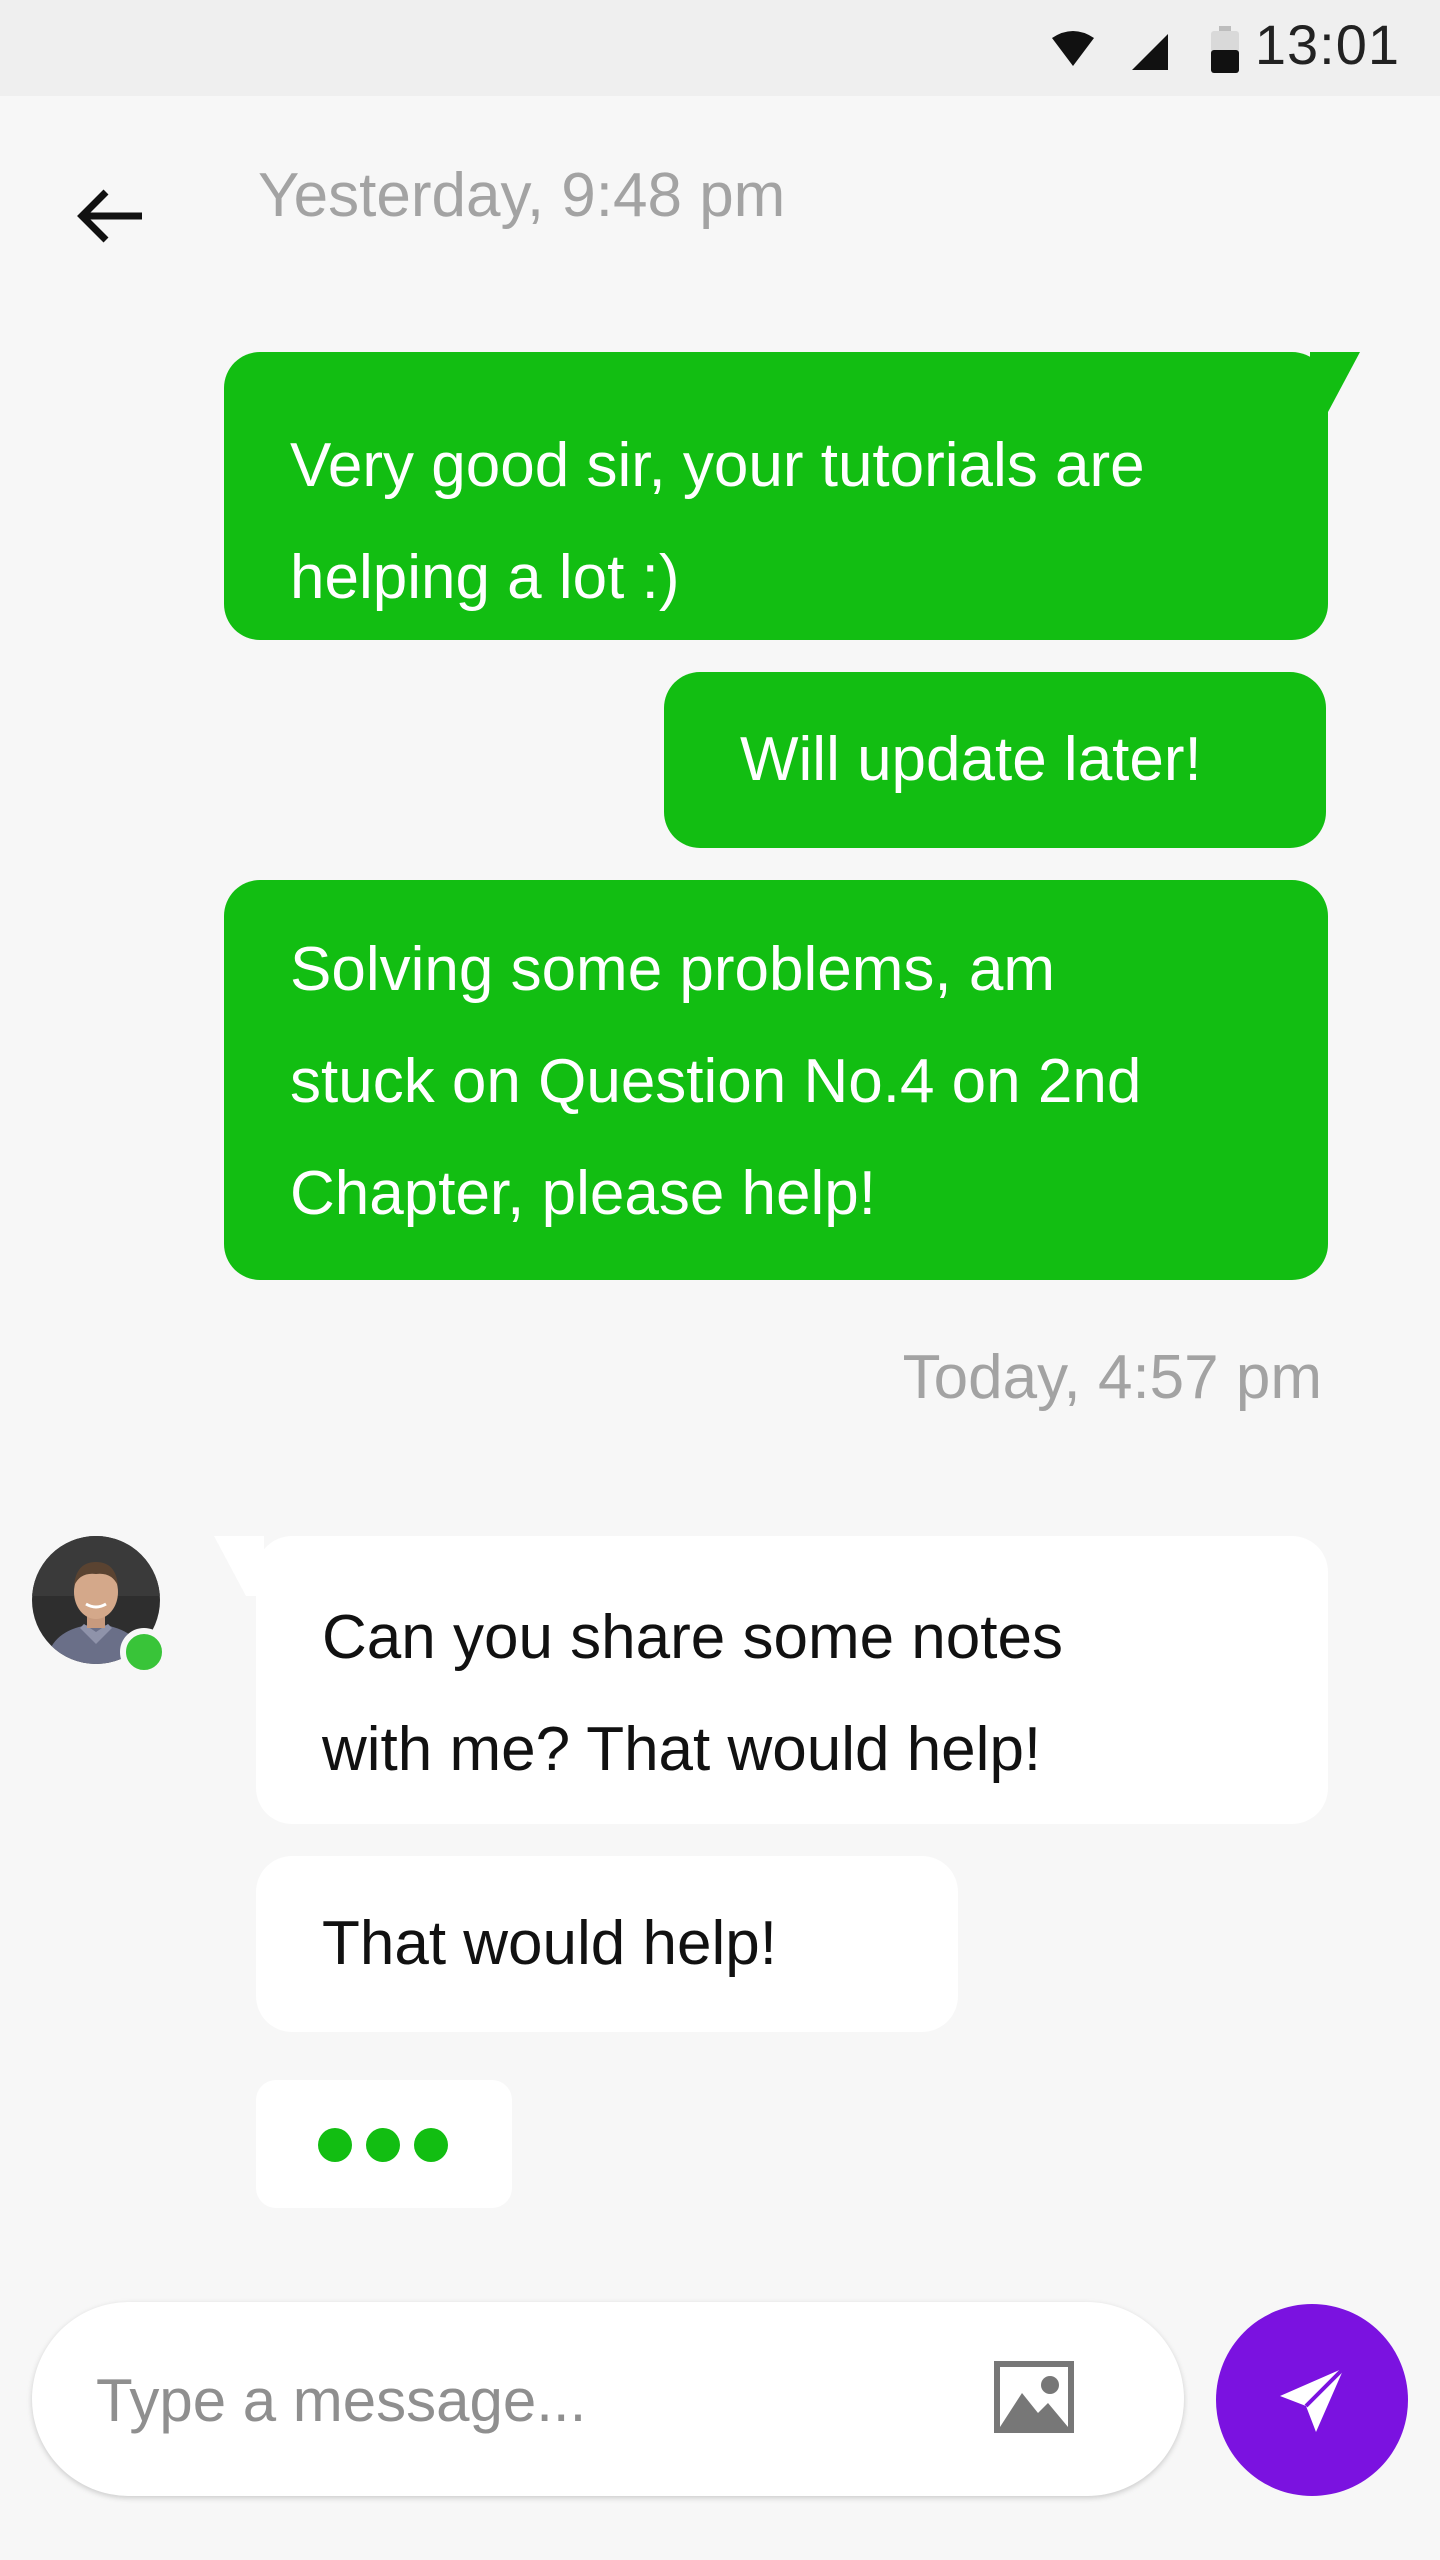 The height and width of the screenshot is (2560, 1440). I want to click on received-message: That would help!, so click(607, 1944).